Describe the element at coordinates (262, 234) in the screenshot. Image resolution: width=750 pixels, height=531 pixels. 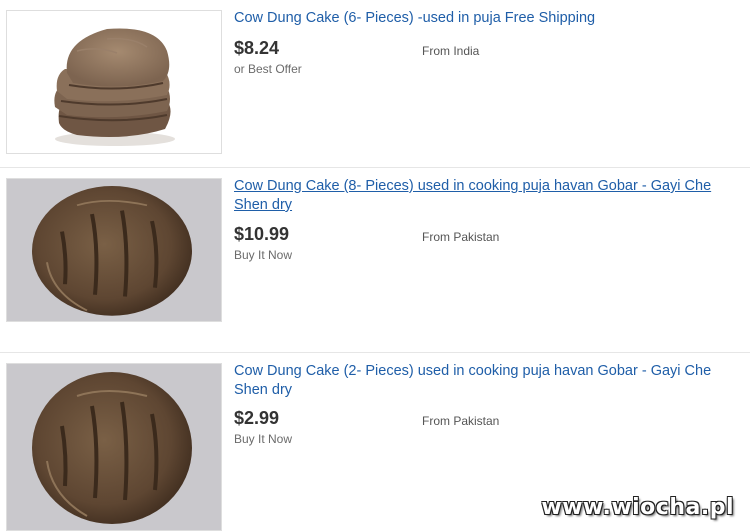
I see `listing-price: $10.99` at that location.